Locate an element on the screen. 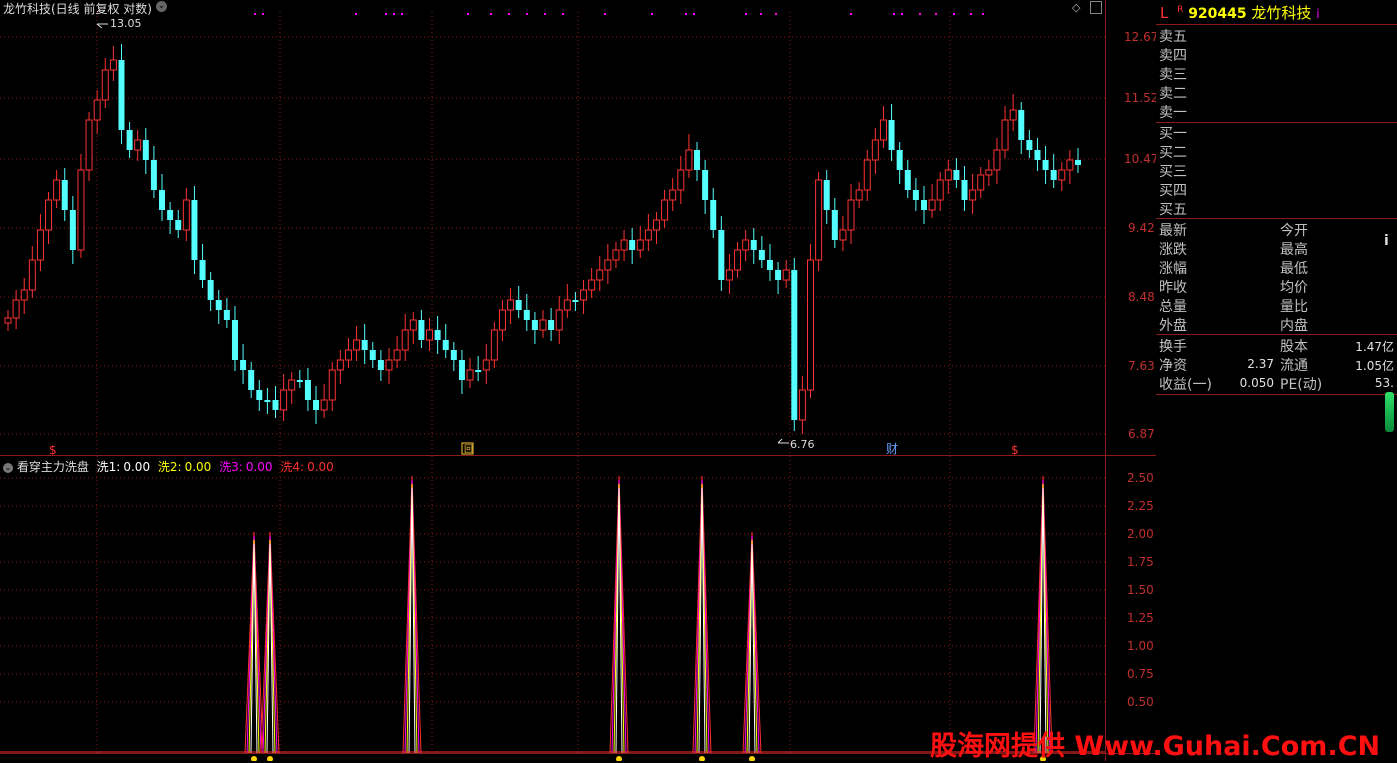 The width and height of the screenshot is (1397, 763). high-marker: 13.05 is located at coordinates (119, 23).